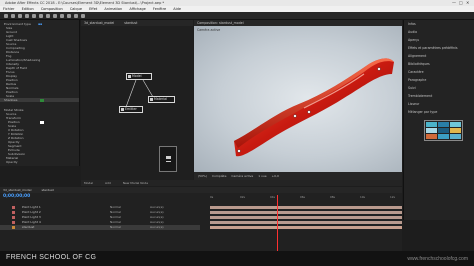 The width and height of the screenshot is (474, 266). What do you see at coordinates (137, 9) in the screenshot?
I see `menu-view: Affichage` at bounding box center [137, 9].